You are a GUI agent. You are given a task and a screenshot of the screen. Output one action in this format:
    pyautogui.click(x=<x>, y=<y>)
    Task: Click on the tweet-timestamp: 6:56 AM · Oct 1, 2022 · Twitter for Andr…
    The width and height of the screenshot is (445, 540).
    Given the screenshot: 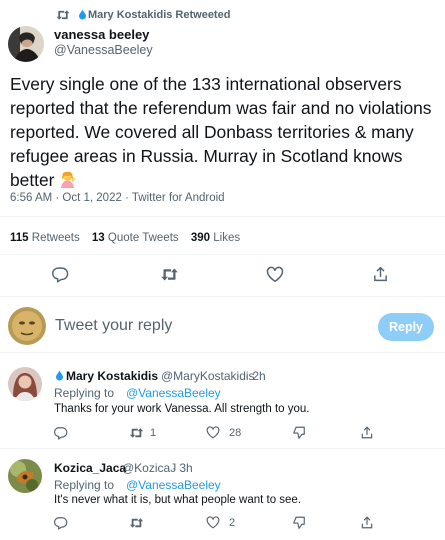 What is the action you would take?
    pyautogui.click(x=117, y=198)
    